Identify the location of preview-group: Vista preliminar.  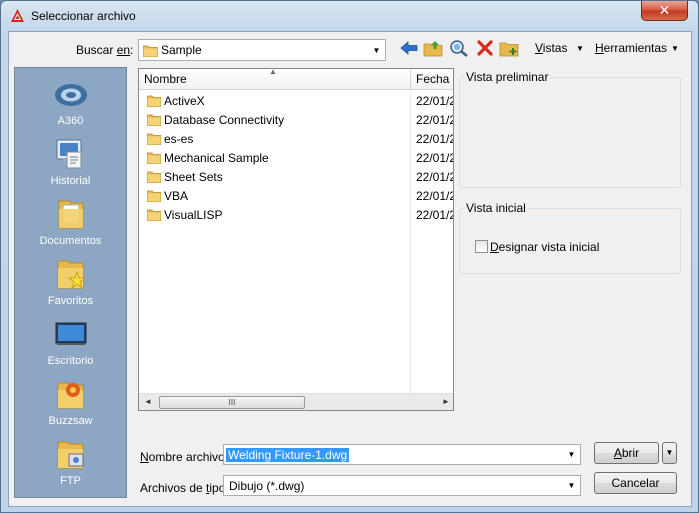
(570, 129).